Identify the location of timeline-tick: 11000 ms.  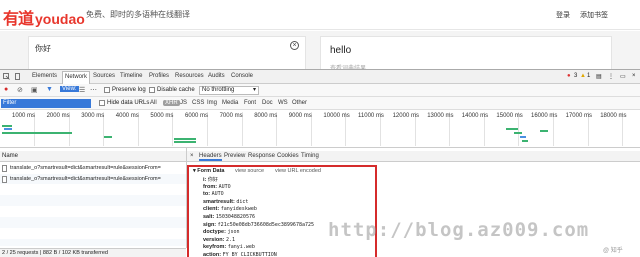
(371, 116).